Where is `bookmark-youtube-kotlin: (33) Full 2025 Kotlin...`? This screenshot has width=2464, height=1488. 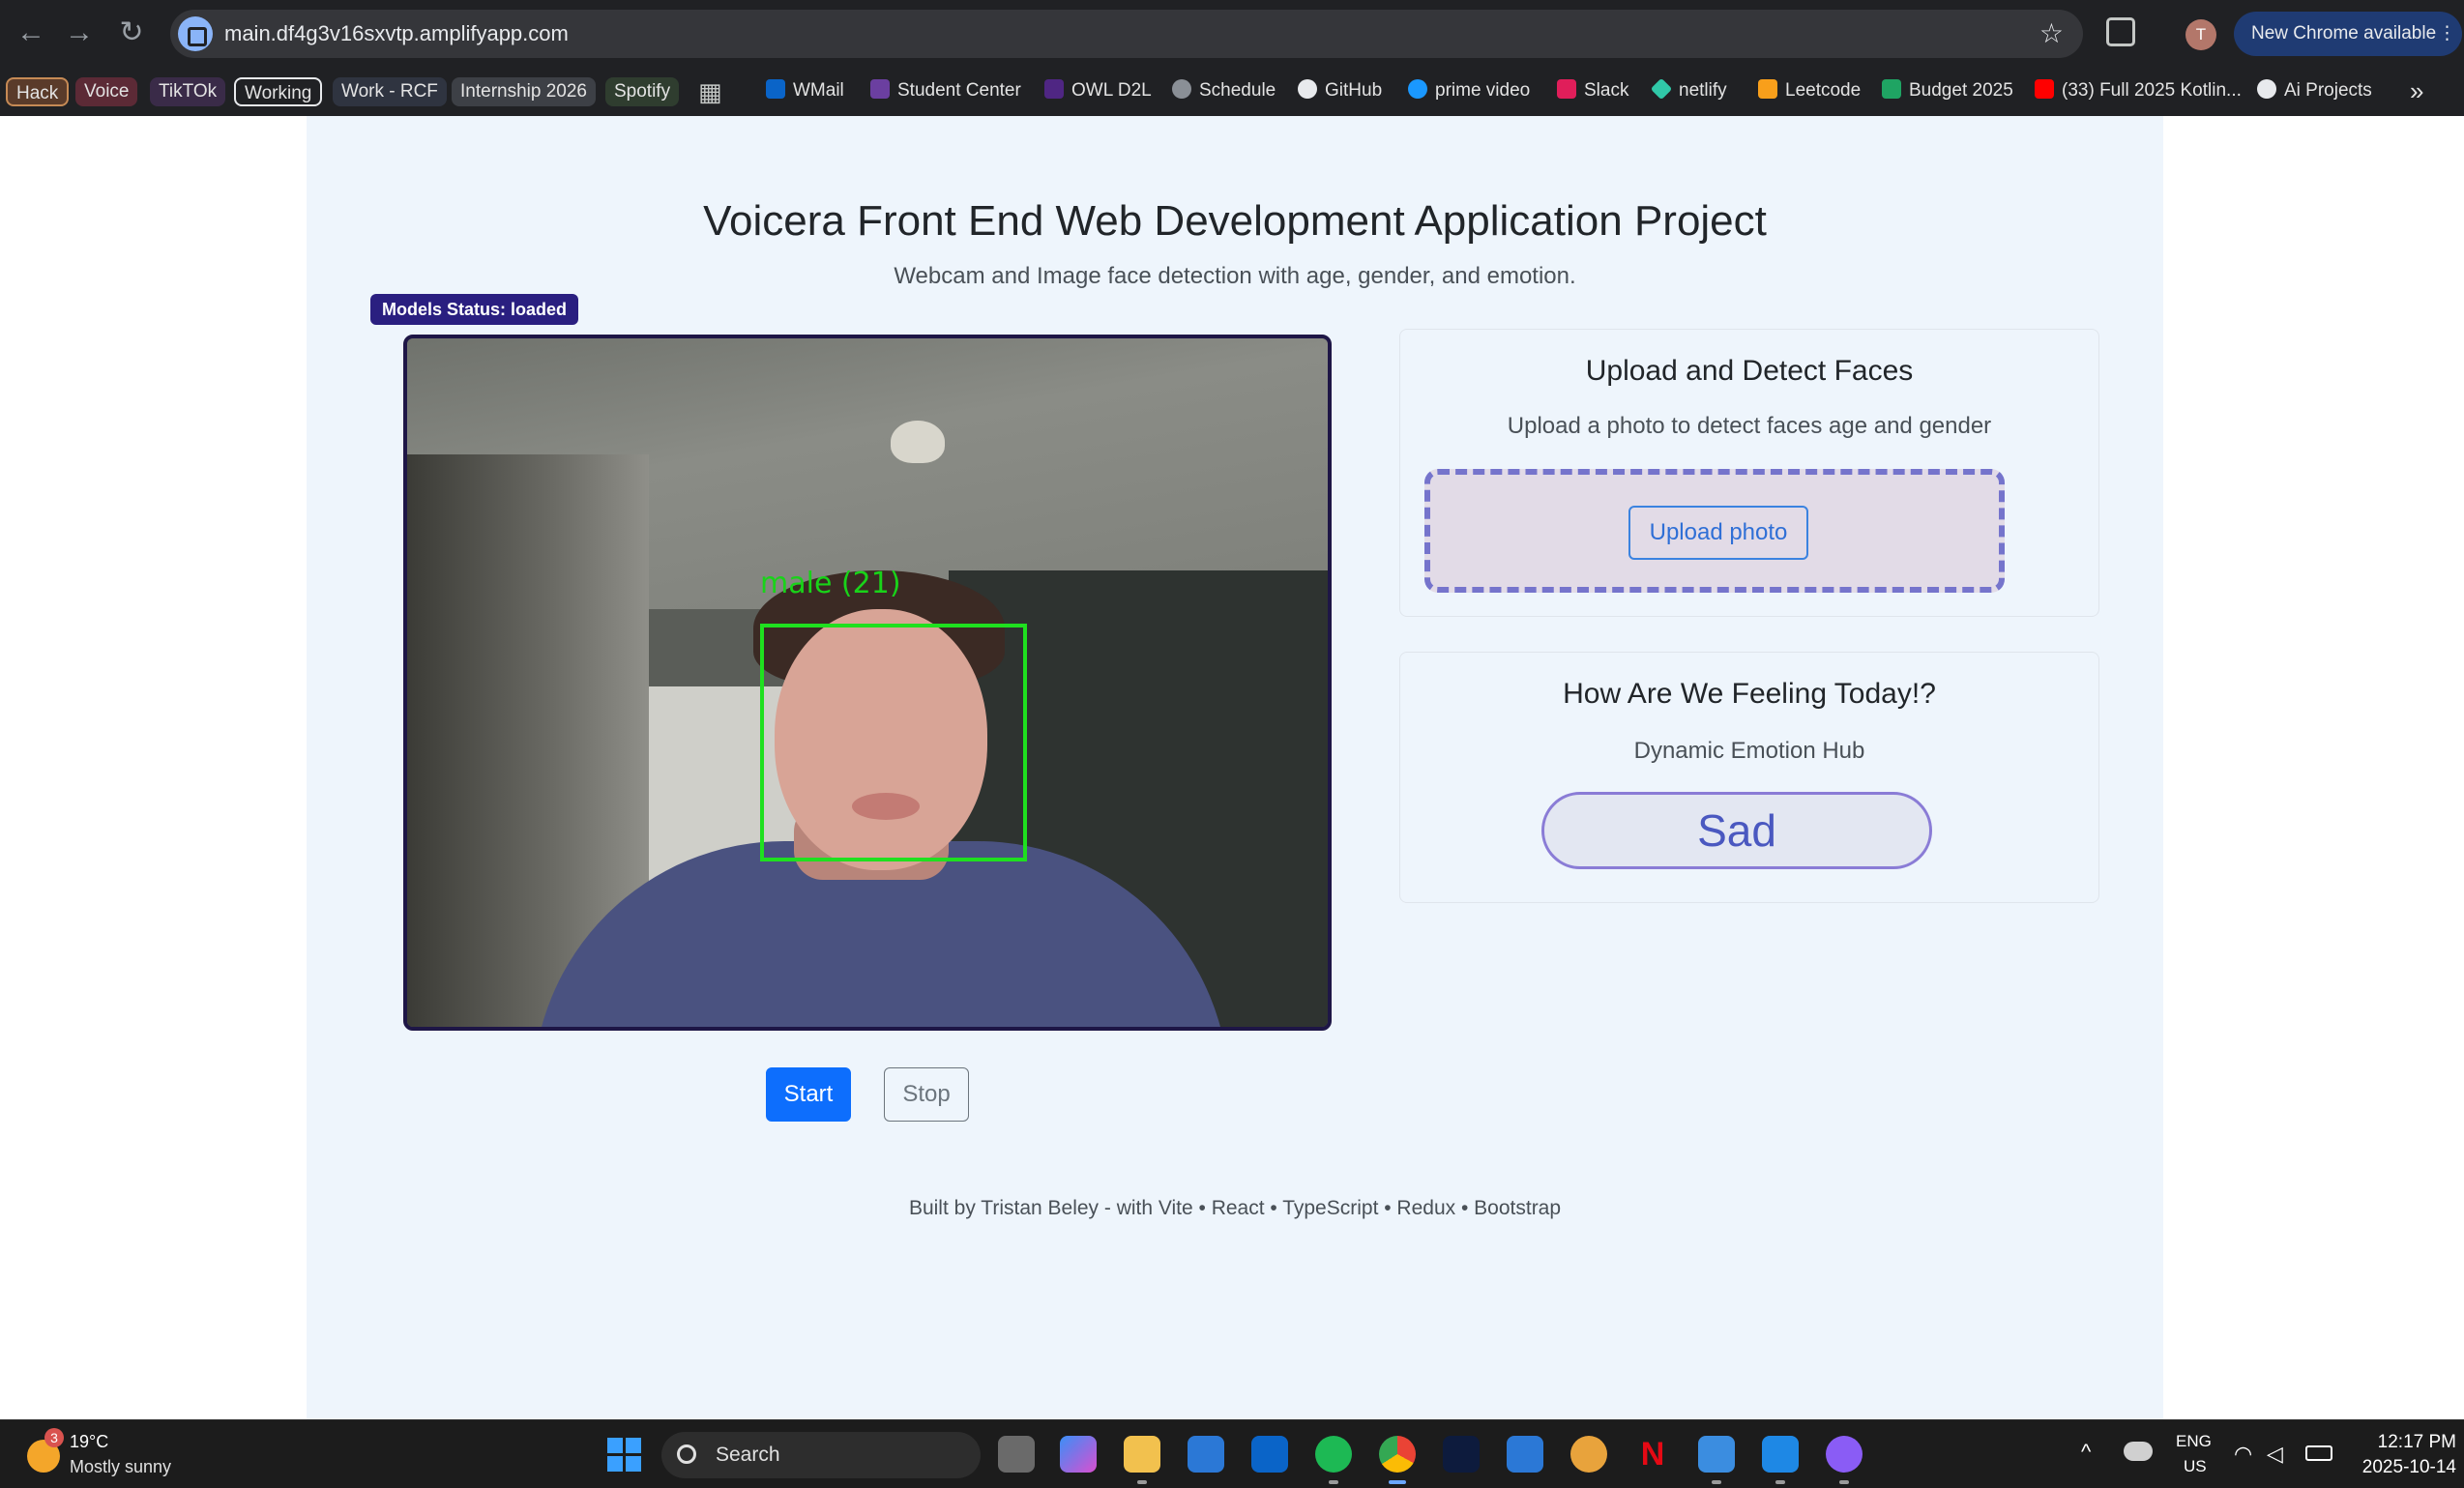
bookmark-youtube-kotlin: (33) Full 2025 Kotlin... is located at coordinates (2139, 90).